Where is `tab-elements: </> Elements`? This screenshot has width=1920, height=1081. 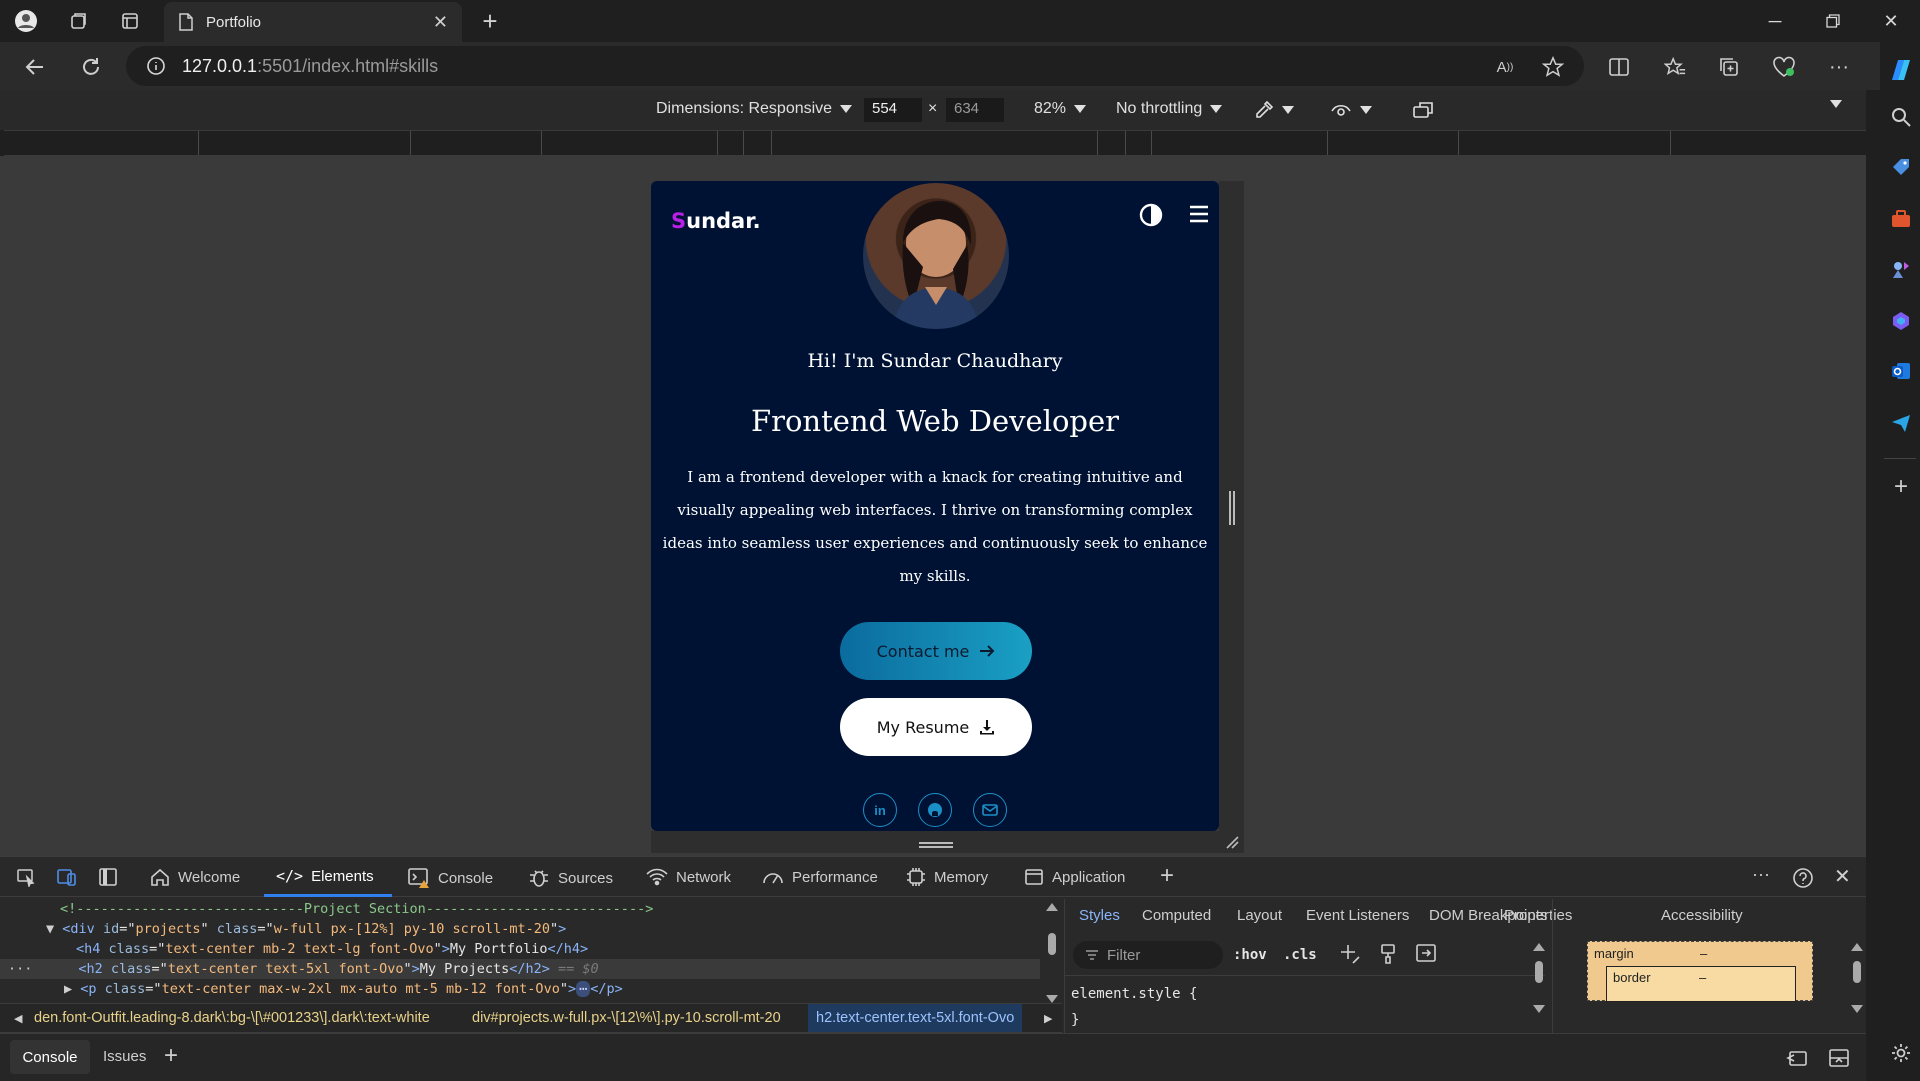 tab-elements: </> Elements is located at coordinates (325, 876).